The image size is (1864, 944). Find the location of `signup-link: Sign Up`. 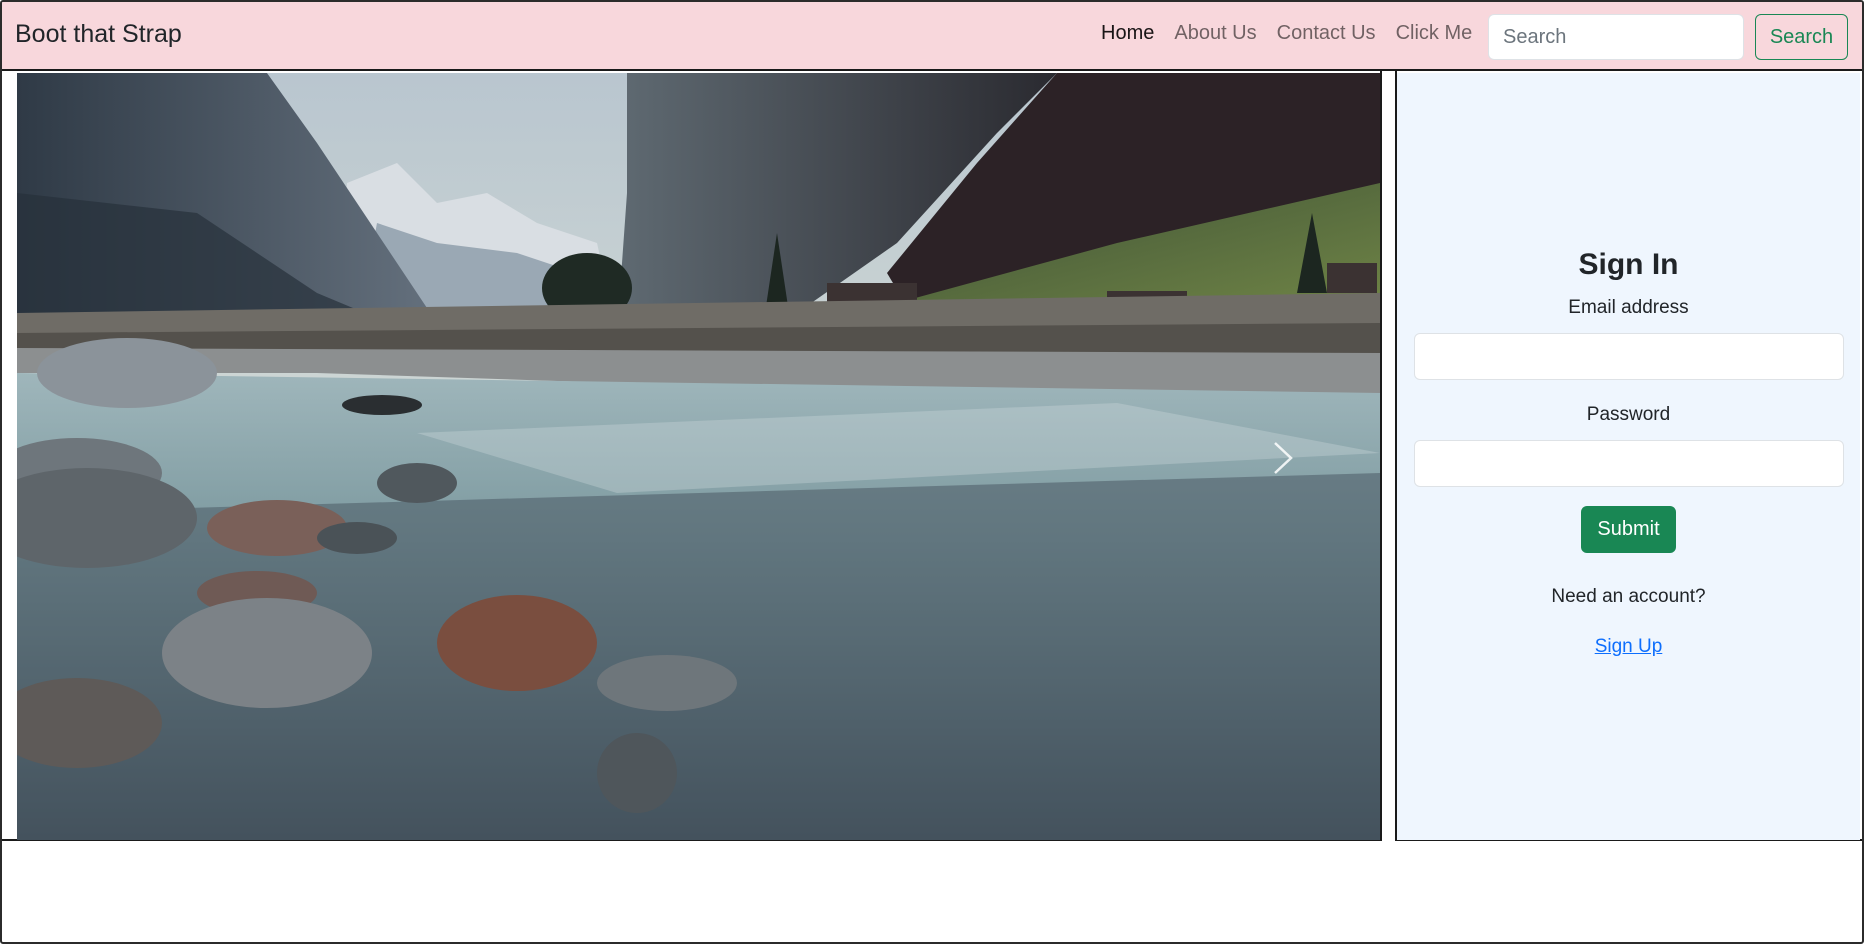

signup-link: Sign Up is located at coordinates (1628, 647).